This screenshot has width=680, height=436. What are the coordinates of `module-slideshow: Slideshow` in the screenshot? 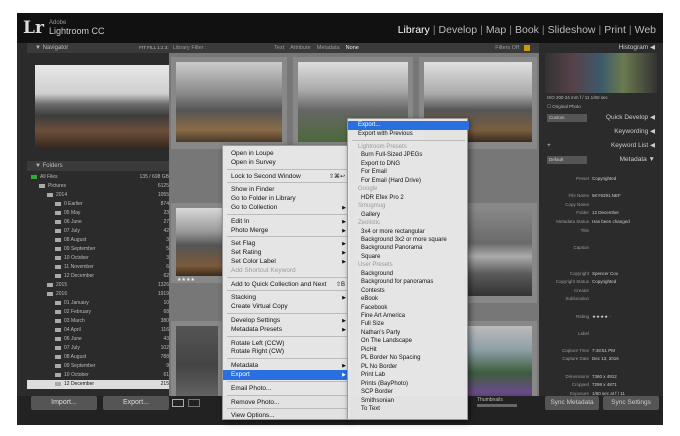 It's located at (572, 30).